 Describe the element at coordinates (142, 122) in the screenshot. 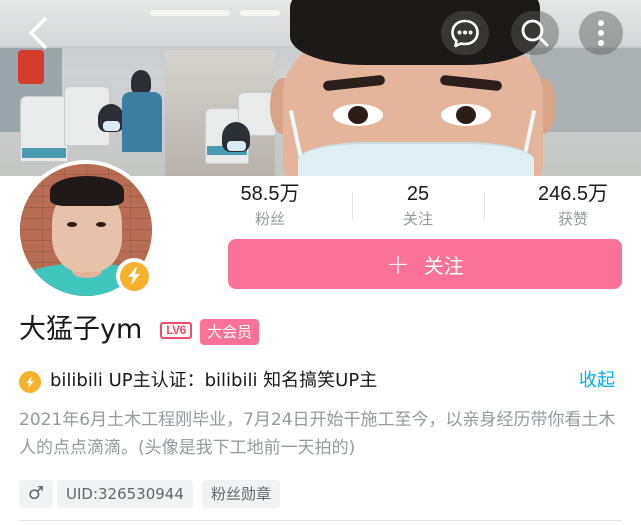

I see `banner-passenger-shirt` at that location.